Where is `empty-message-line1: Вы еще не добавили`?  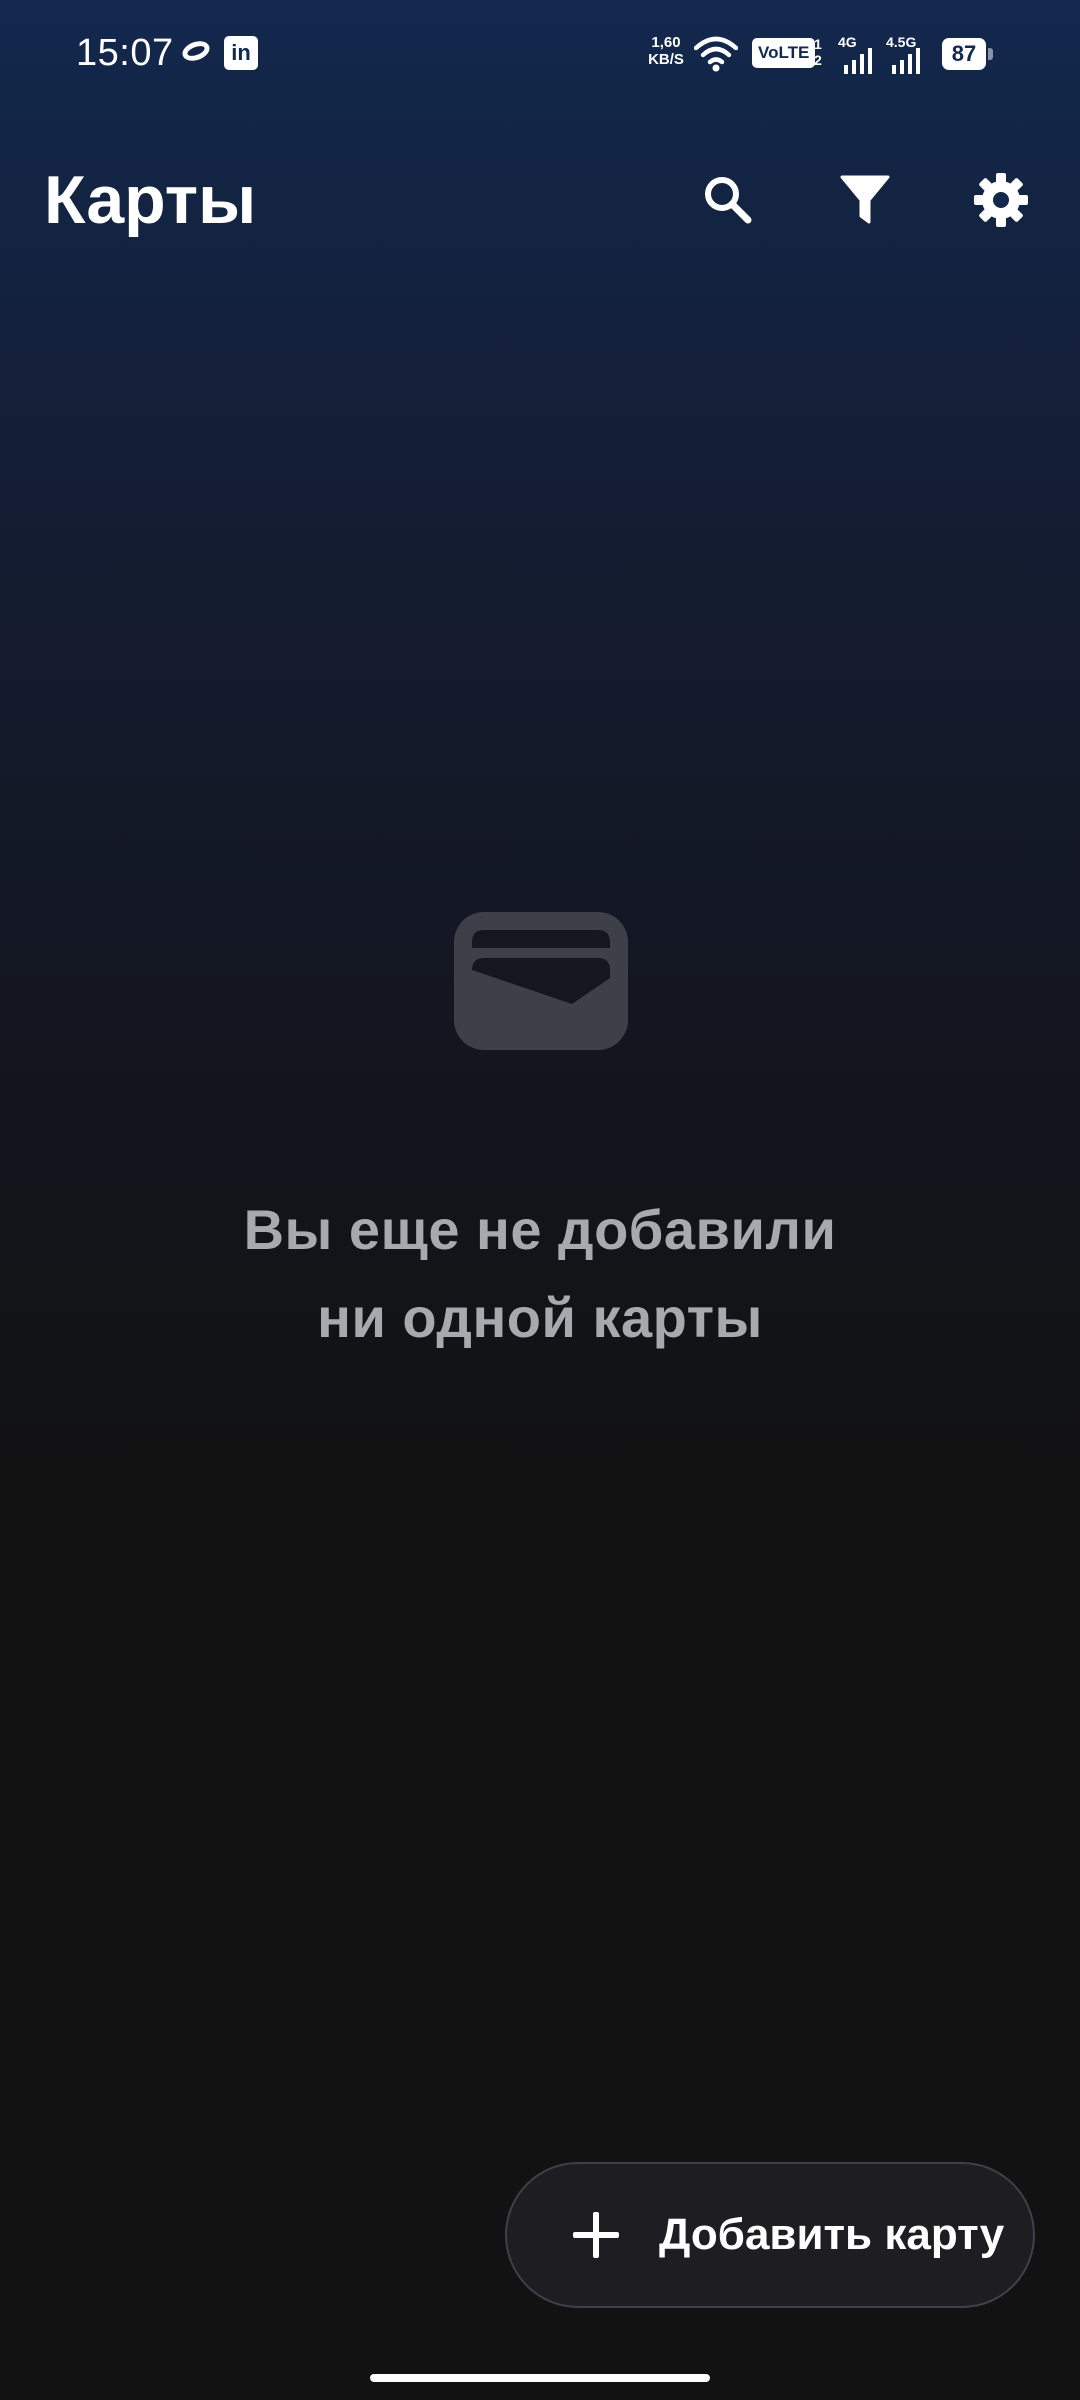
empty-message-line1: Вы еще не добавили is located at coordinates (540, 1229).